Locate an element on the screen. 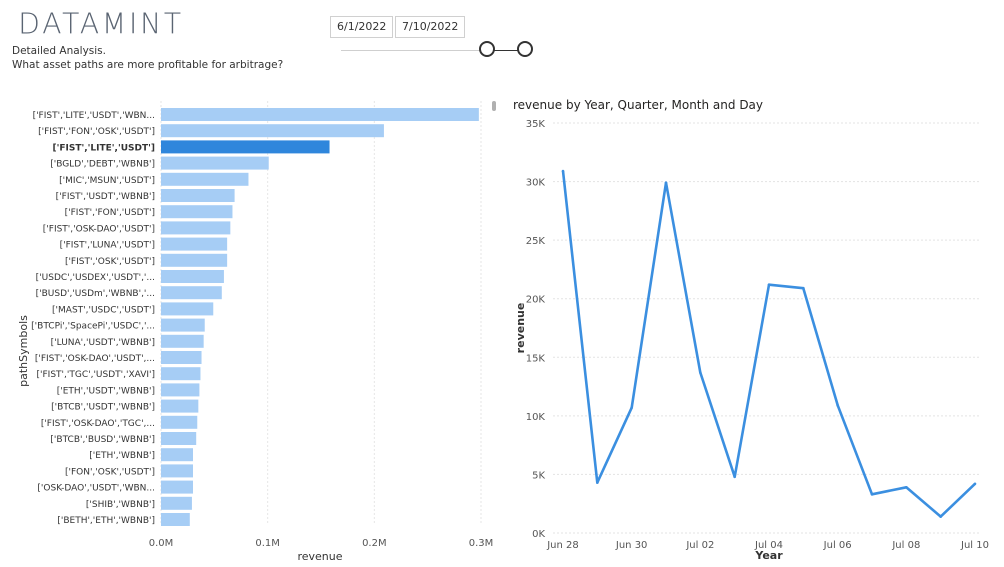 This screenshot has width=1004, height=567. scrollbar-handle is located at coordinates (494, 106).